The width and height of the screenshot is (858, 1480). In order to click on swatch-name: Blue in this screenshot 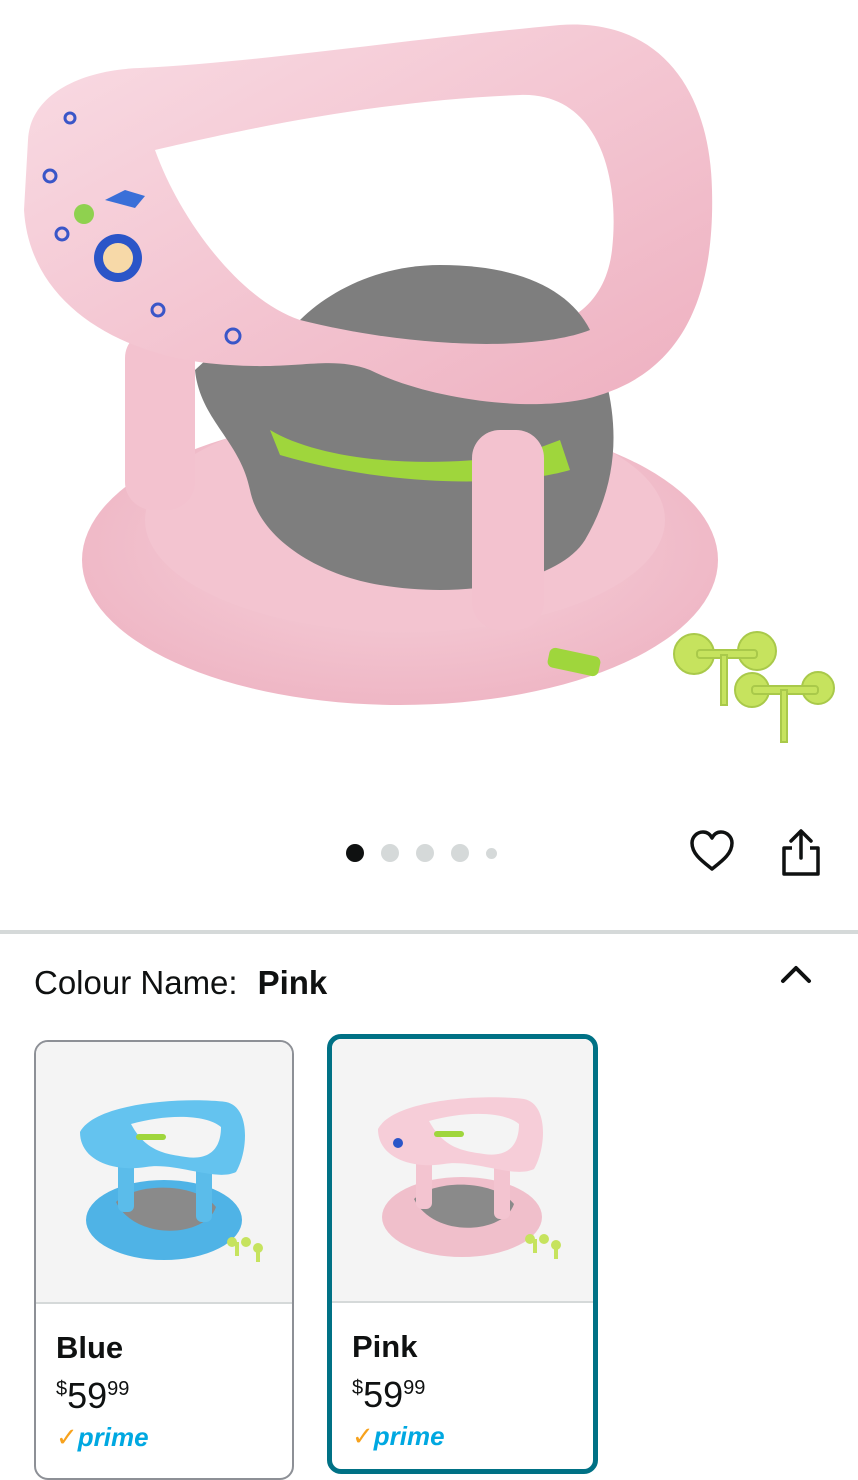, I will do `click(90, 1347)`.